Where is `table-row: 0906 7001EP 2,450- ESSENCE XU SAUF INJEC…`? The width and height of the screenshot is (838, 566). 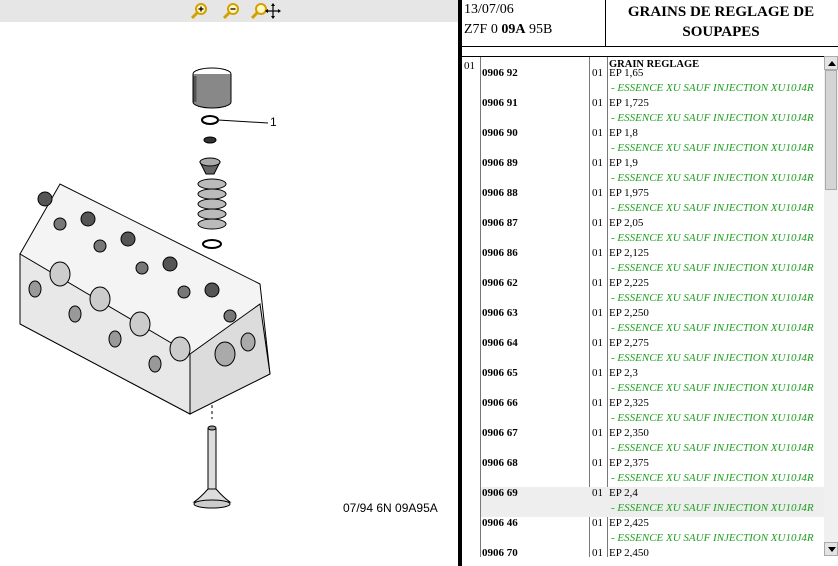
table-row: 0906 7001EP 2,450- ESSENCE XU SAUF INJEC… is located at coordinates (652, 552).